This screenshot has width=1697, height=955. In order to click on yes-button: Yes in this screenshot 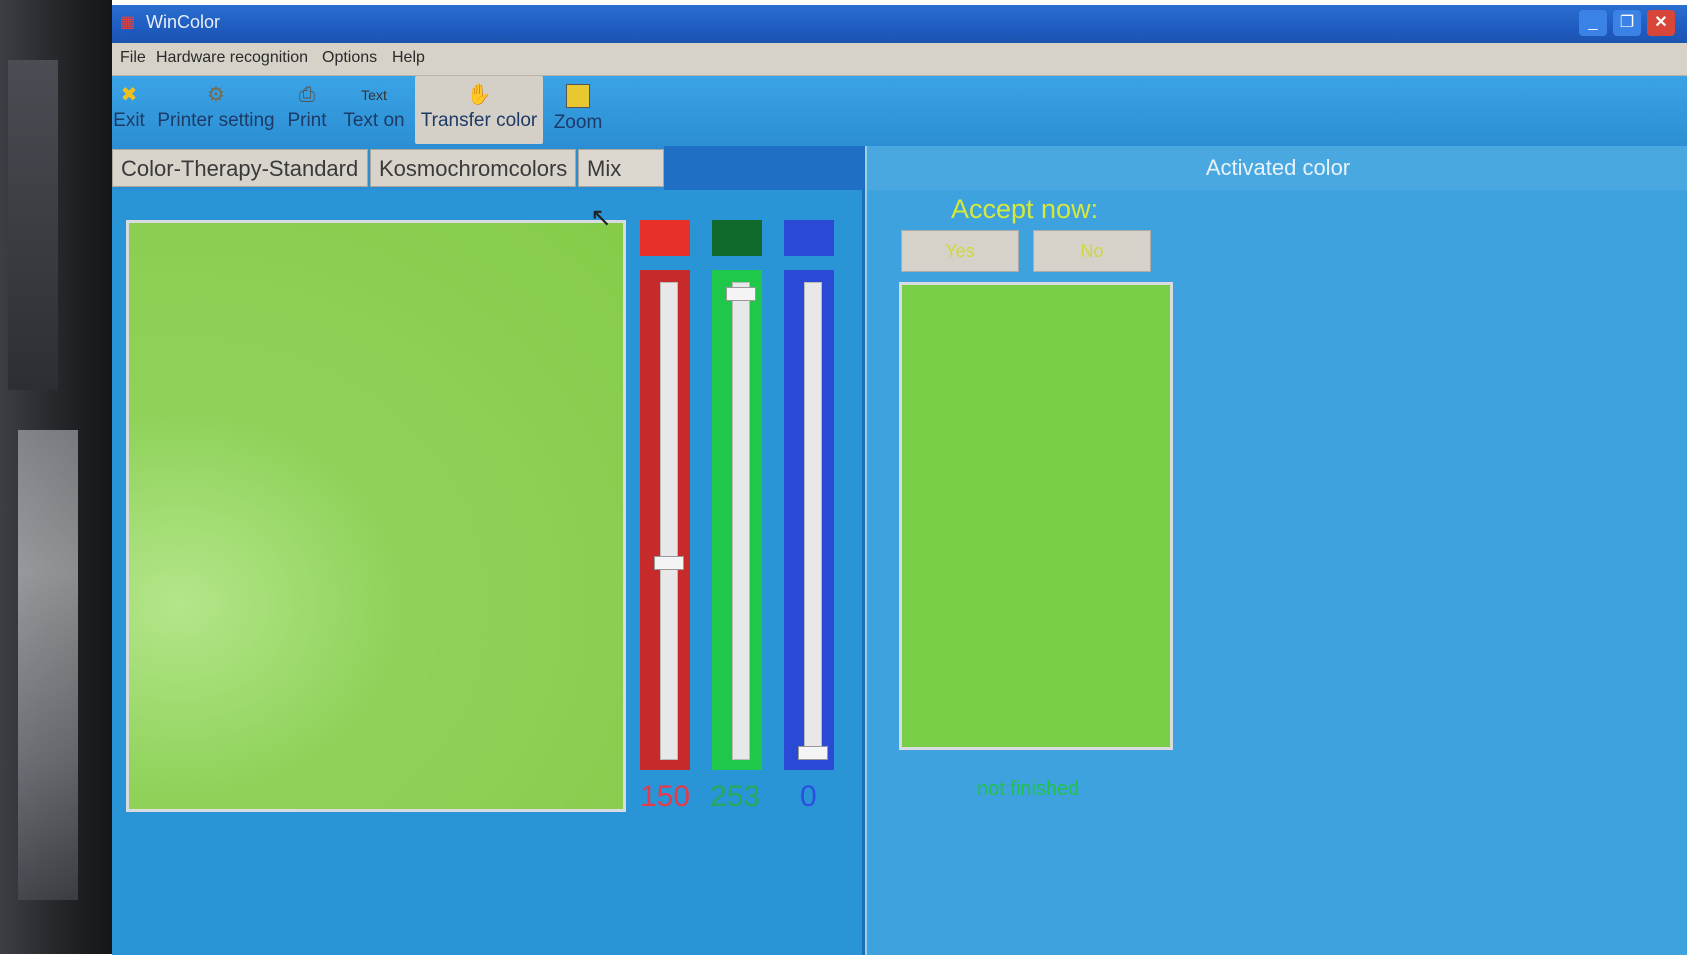, I will do `click(960, 251)`.